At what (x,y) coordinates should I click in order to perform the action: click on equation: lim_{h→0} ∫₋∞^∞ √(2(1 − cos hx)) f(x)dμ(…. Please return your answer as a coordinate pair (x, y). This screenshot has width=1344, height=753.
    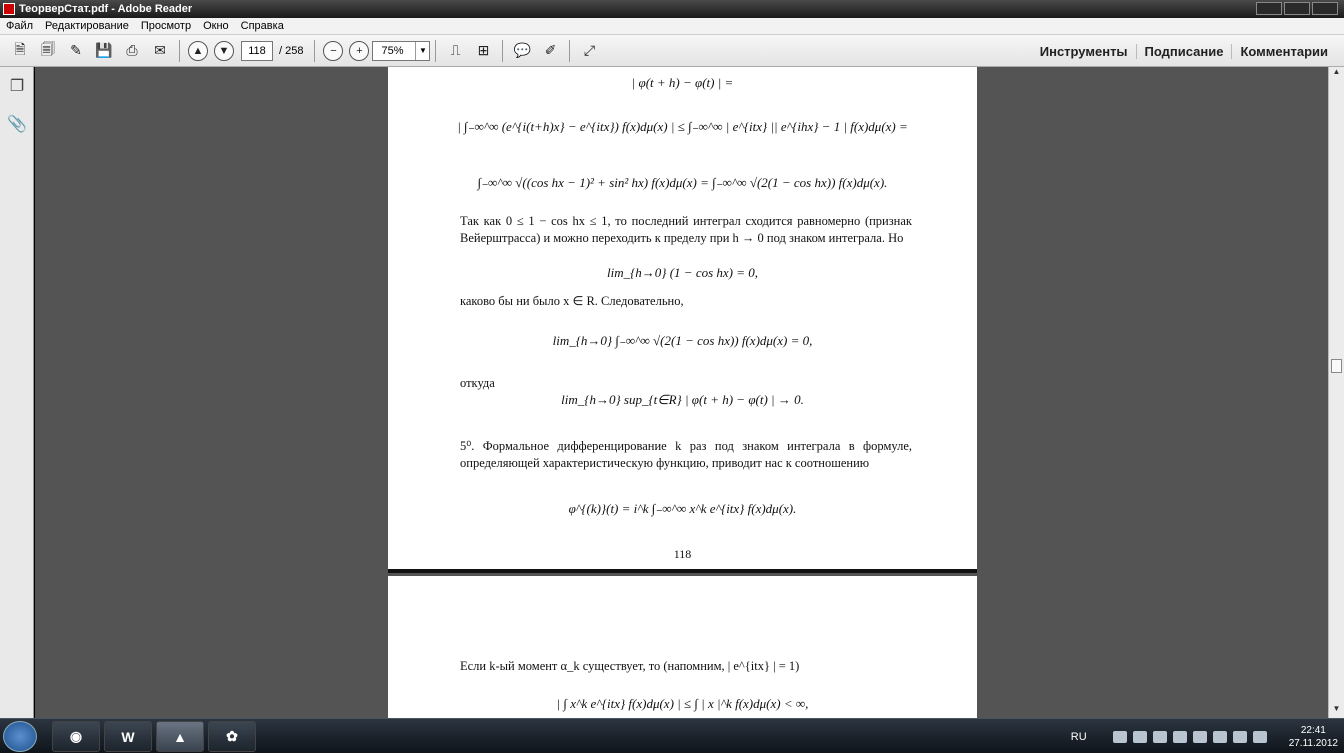
    Looking at the image, I should click on (682, 340).